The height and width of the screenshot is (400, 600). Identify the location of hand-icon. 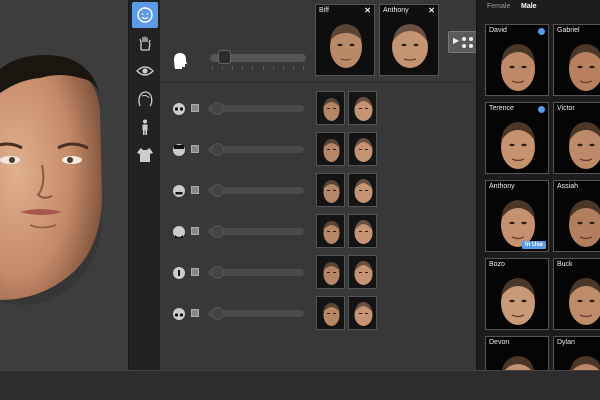
(145, 43).